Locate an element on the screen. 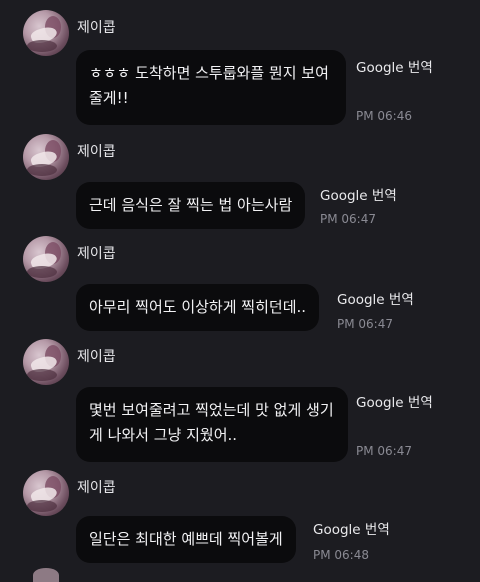  message-timestamp: PM 06:48 is located at coordinates (341, 555).